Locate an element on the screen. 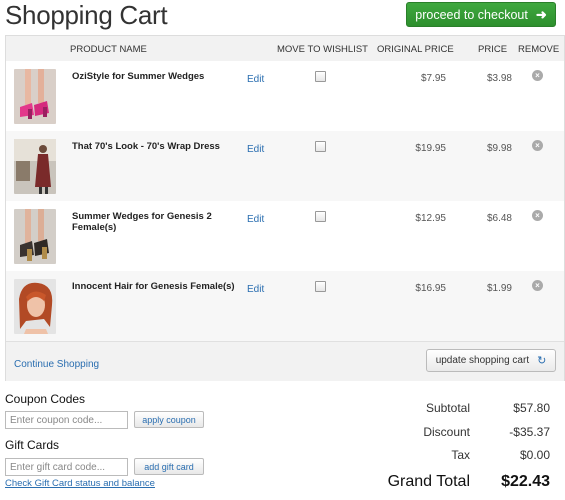 The image size is (565, 500). original-price: $16.95 is located at coordinates (430, 288).